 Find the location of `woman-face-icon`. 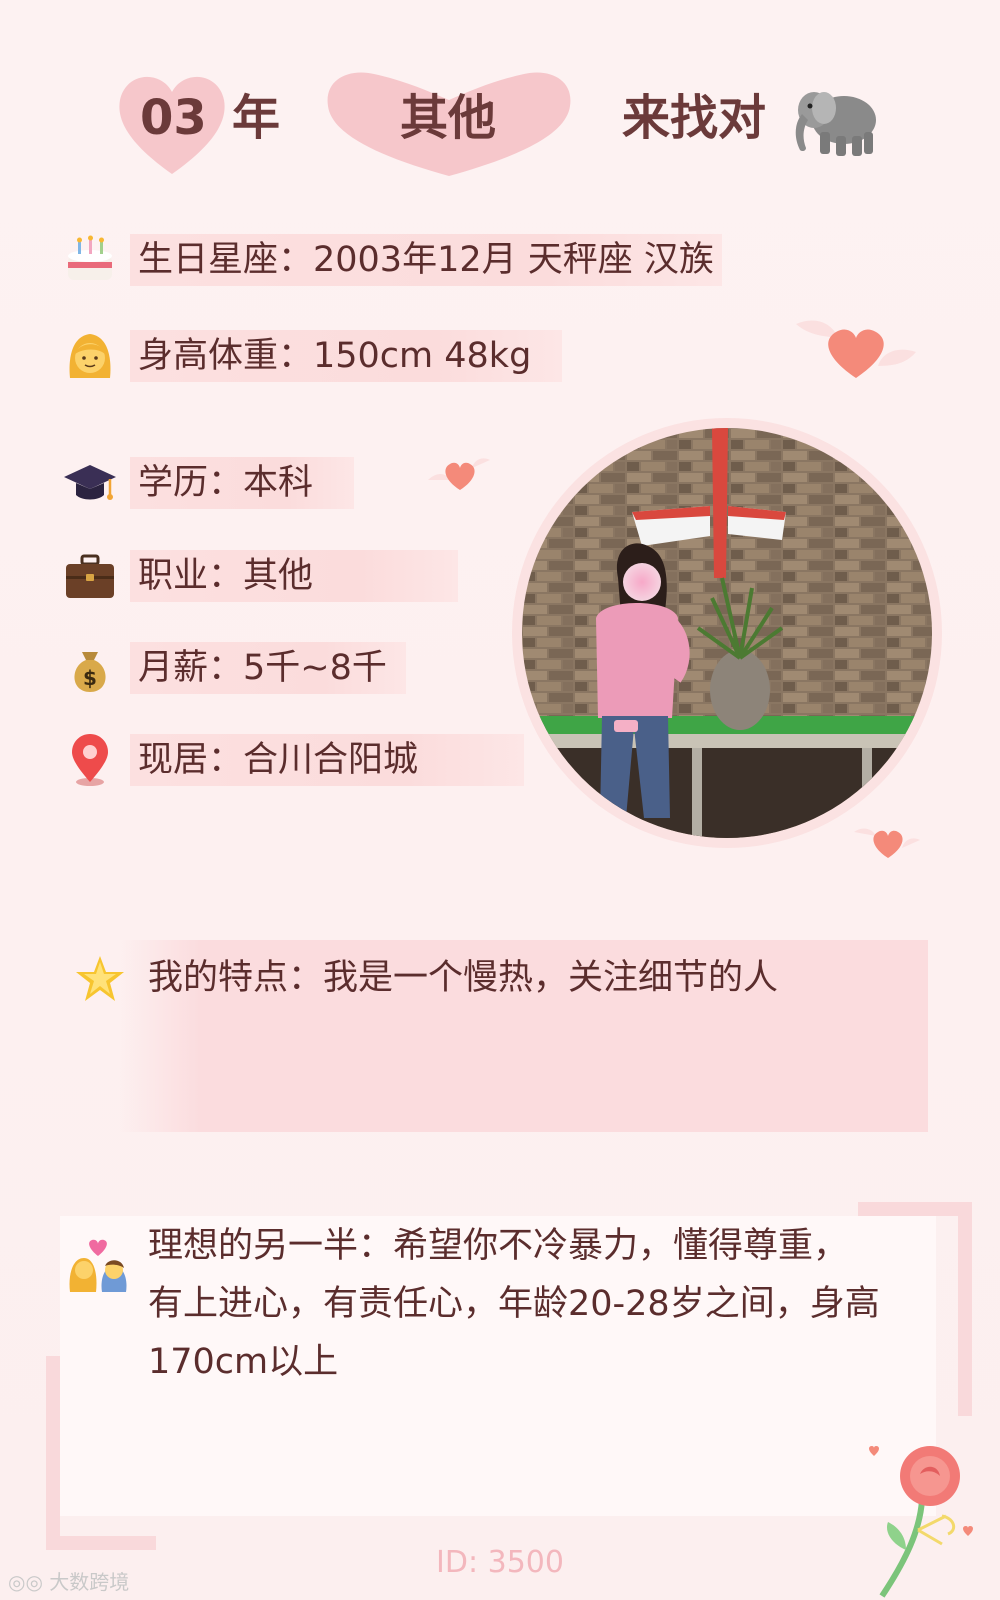

woman-face-icon is located at coordinates (90, 356).